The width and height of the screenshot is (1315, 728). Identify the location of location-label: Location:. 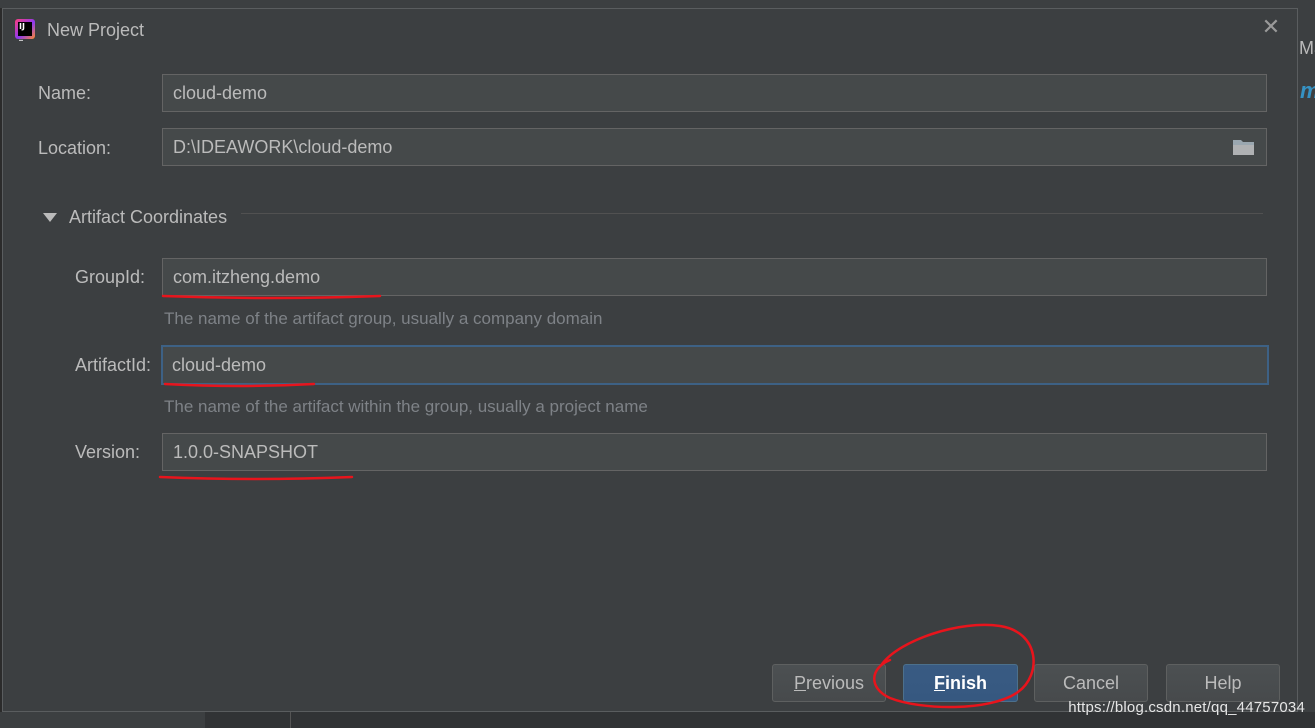
(75, 148).